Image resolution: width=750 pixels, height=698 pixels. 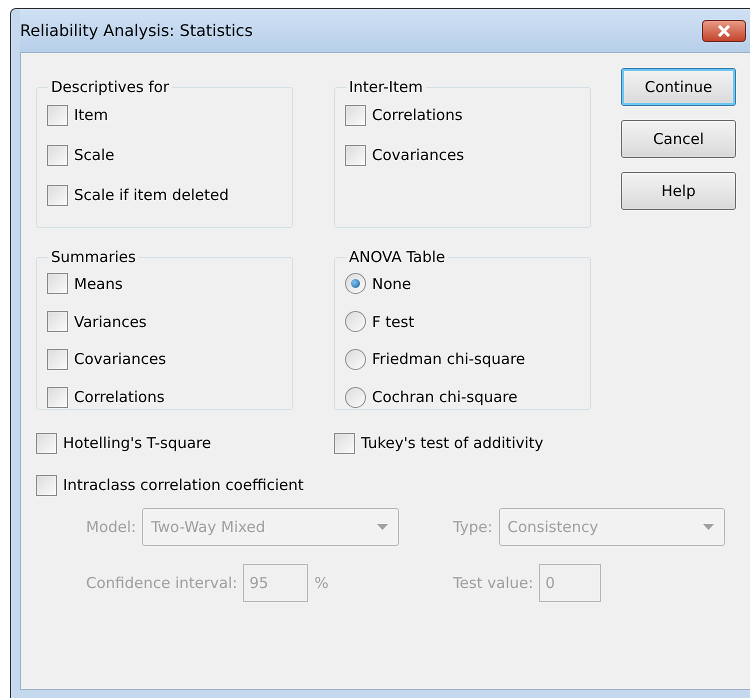 I want to click on checkbox-label: Item, so click(x=91, y=115).